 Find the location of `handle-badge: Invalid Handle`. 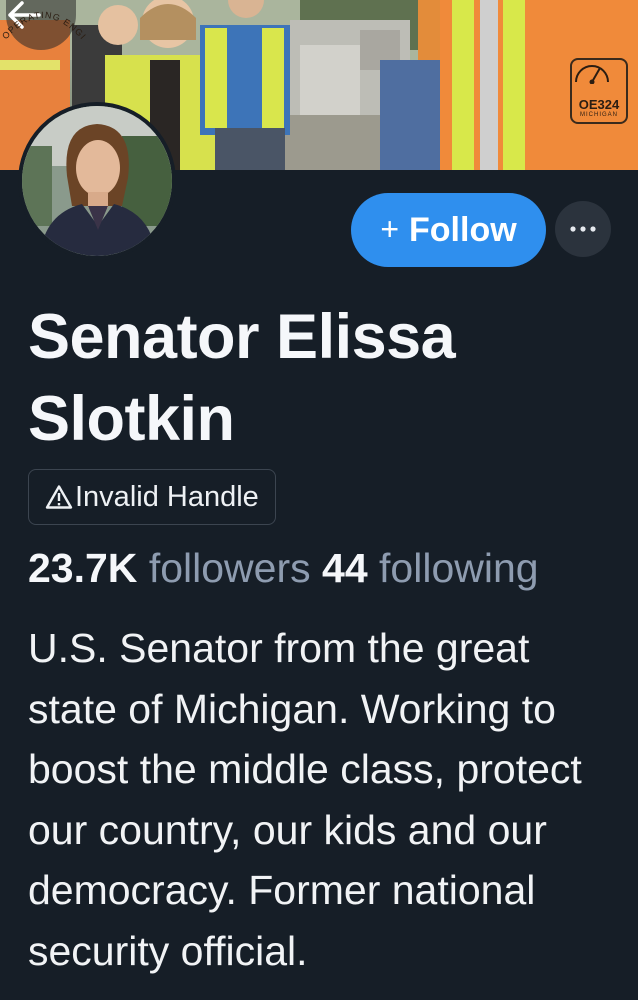

handle-badge: Invalid Handle is located at coordinates (152, 497).